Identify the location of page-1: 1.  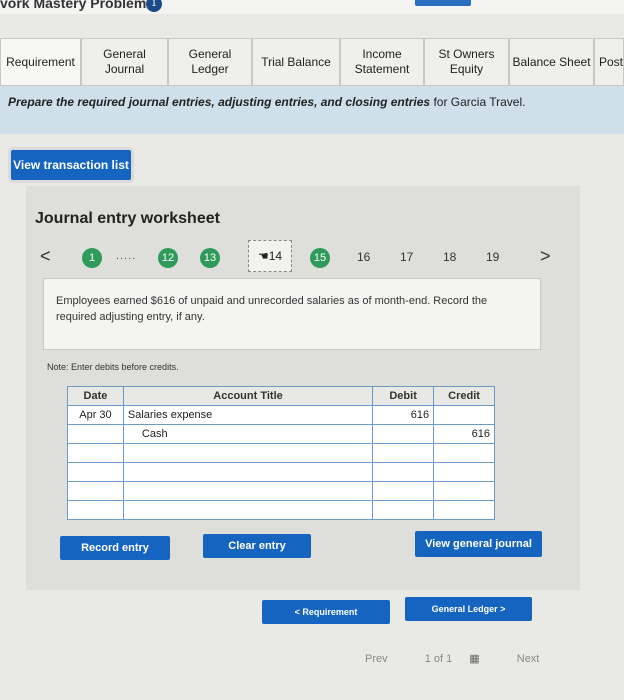
(92, 258).